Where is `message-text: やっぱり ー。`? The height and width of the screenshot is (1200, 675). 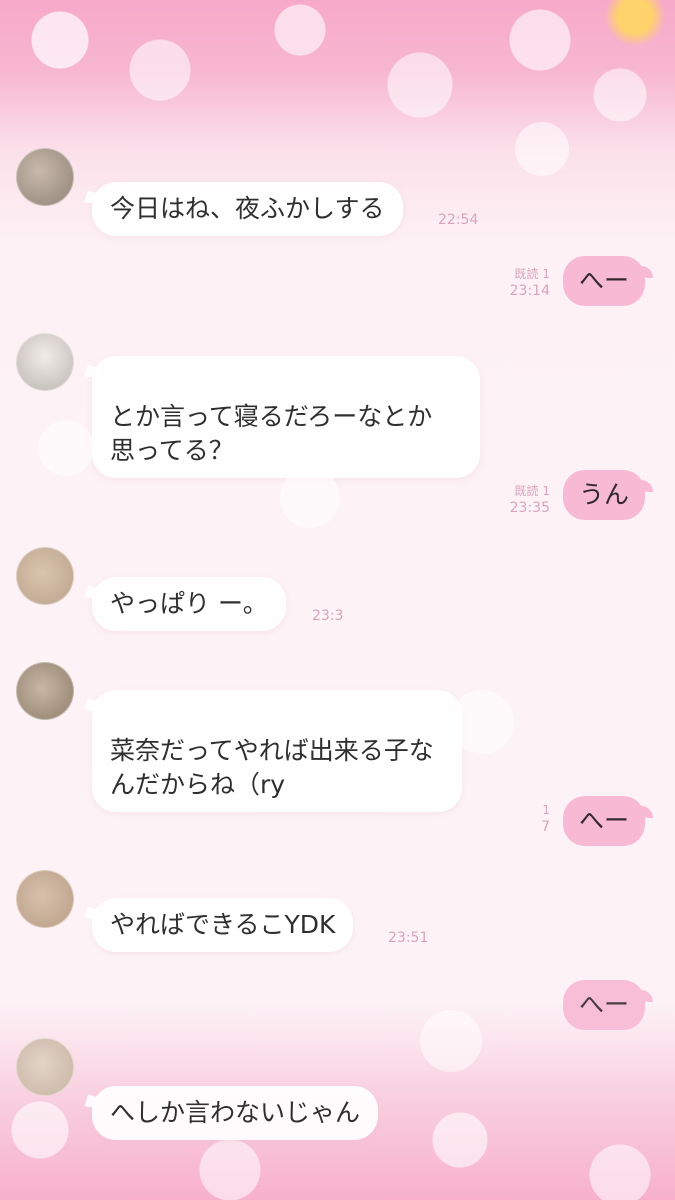 message-text: やっぱり ー。 is located at coordinates (189, 603).